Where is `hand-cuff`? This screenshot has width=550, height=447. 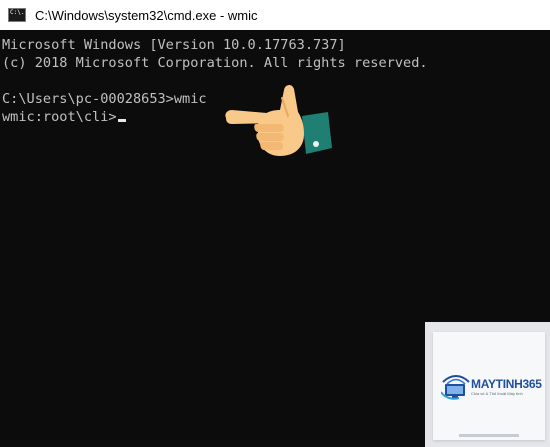
hand-cuff is located at coordinates (317, 133).